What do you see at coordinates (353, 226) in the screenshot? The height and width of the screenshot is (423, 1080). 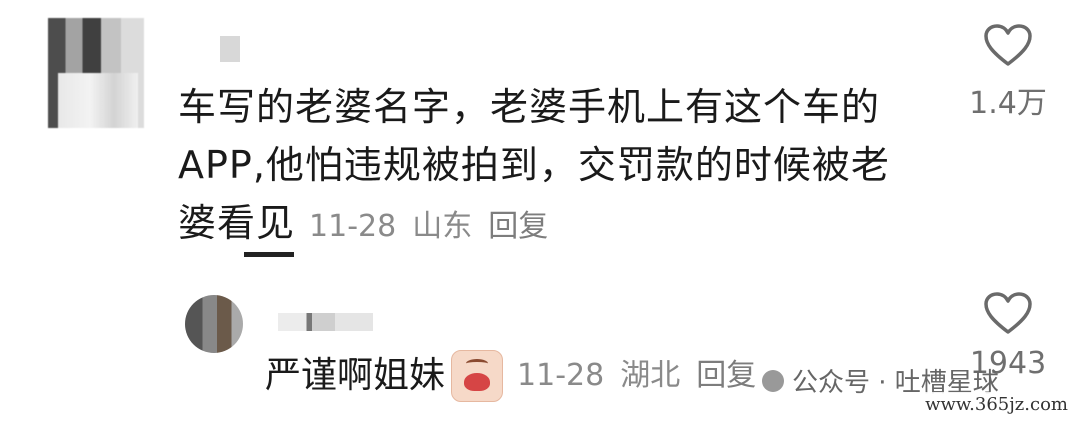 I see `comment-date: 11-28` at bounding box center [353, 226].